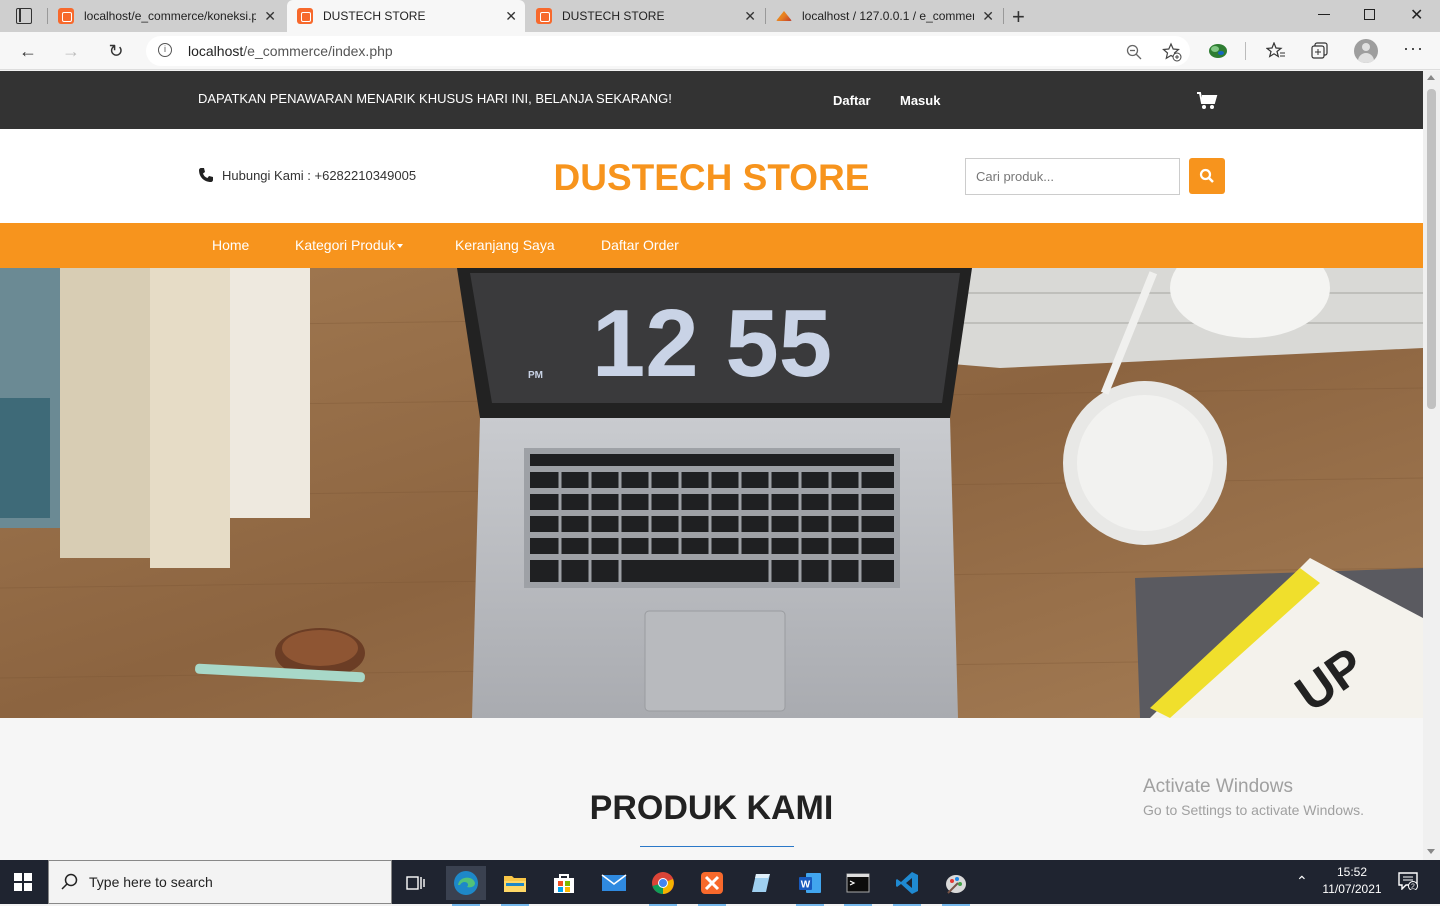 The image size is (1440, 906). Describe the element at coordinates (28, 51) in the screenshot. I see `back-icon: ←` at that location.